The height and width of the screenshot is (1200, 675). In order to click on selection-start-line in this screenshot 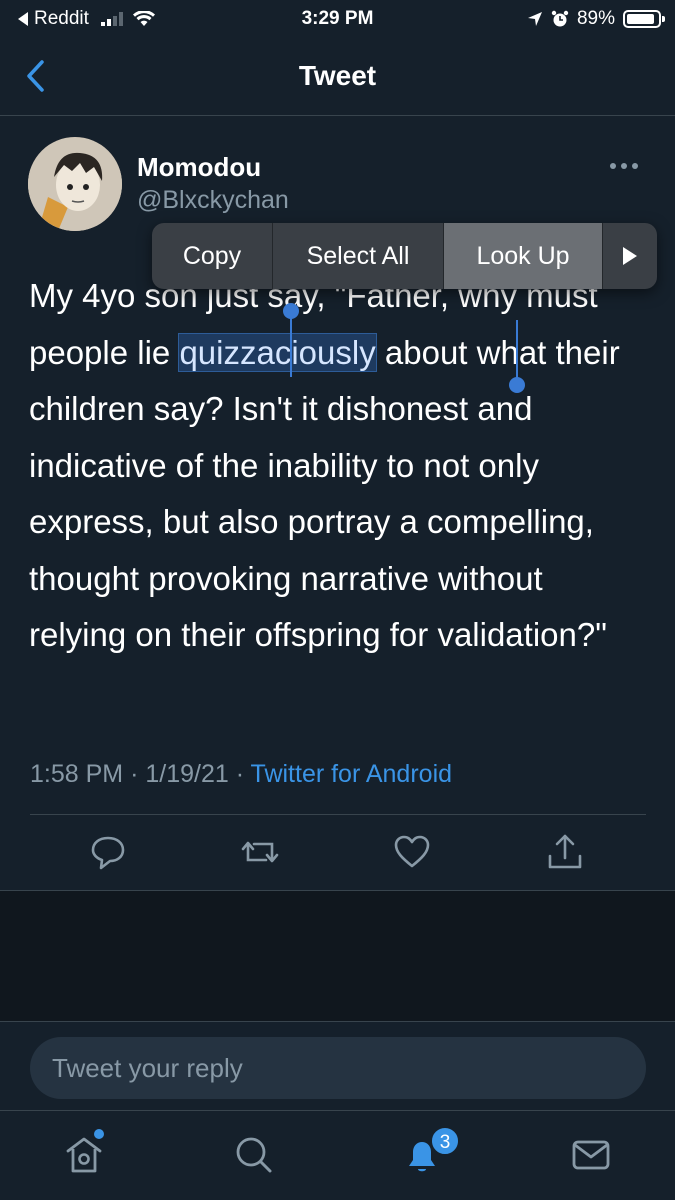, I will do `click(291, 346)`.